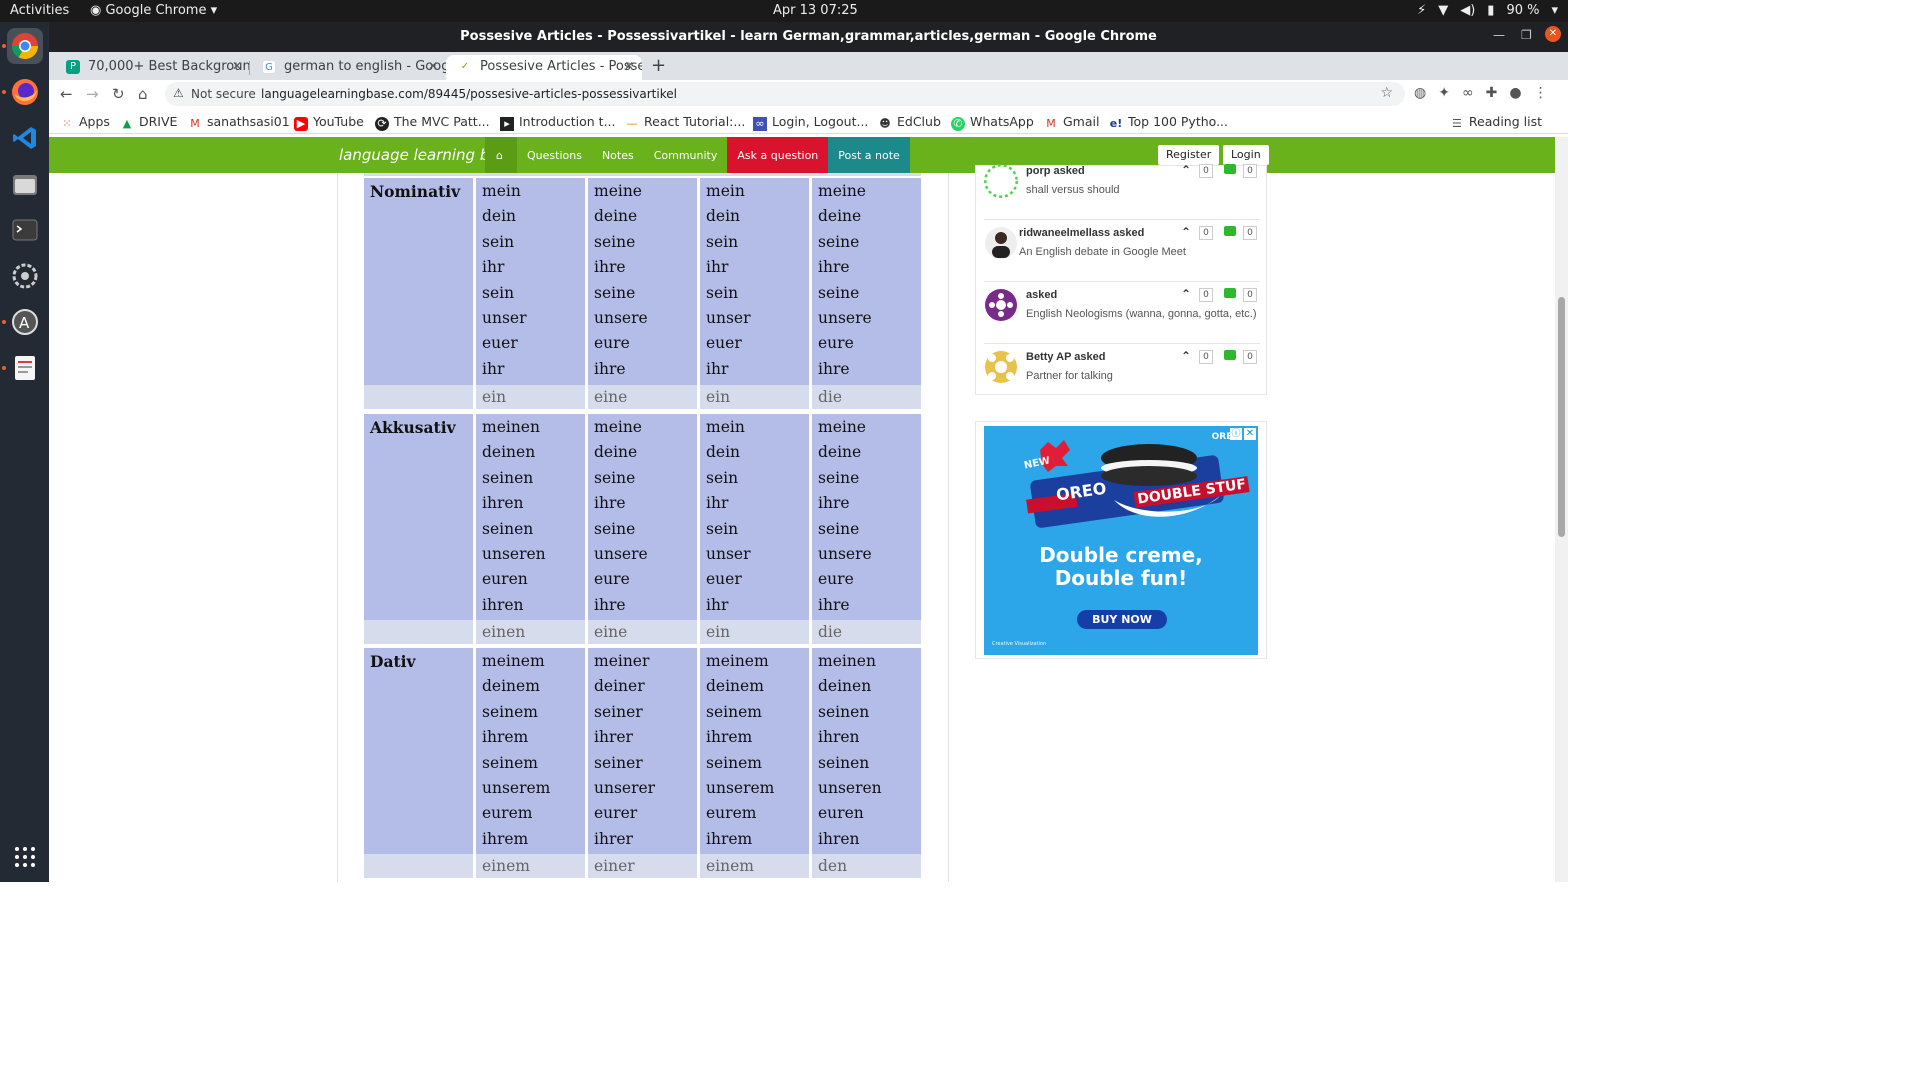  What do you see at coordinates (152, 67) in the screenshot?
I see `tab-backgrounds: P 70,000+ Best Background ✕` at bounding box center [152, 67].